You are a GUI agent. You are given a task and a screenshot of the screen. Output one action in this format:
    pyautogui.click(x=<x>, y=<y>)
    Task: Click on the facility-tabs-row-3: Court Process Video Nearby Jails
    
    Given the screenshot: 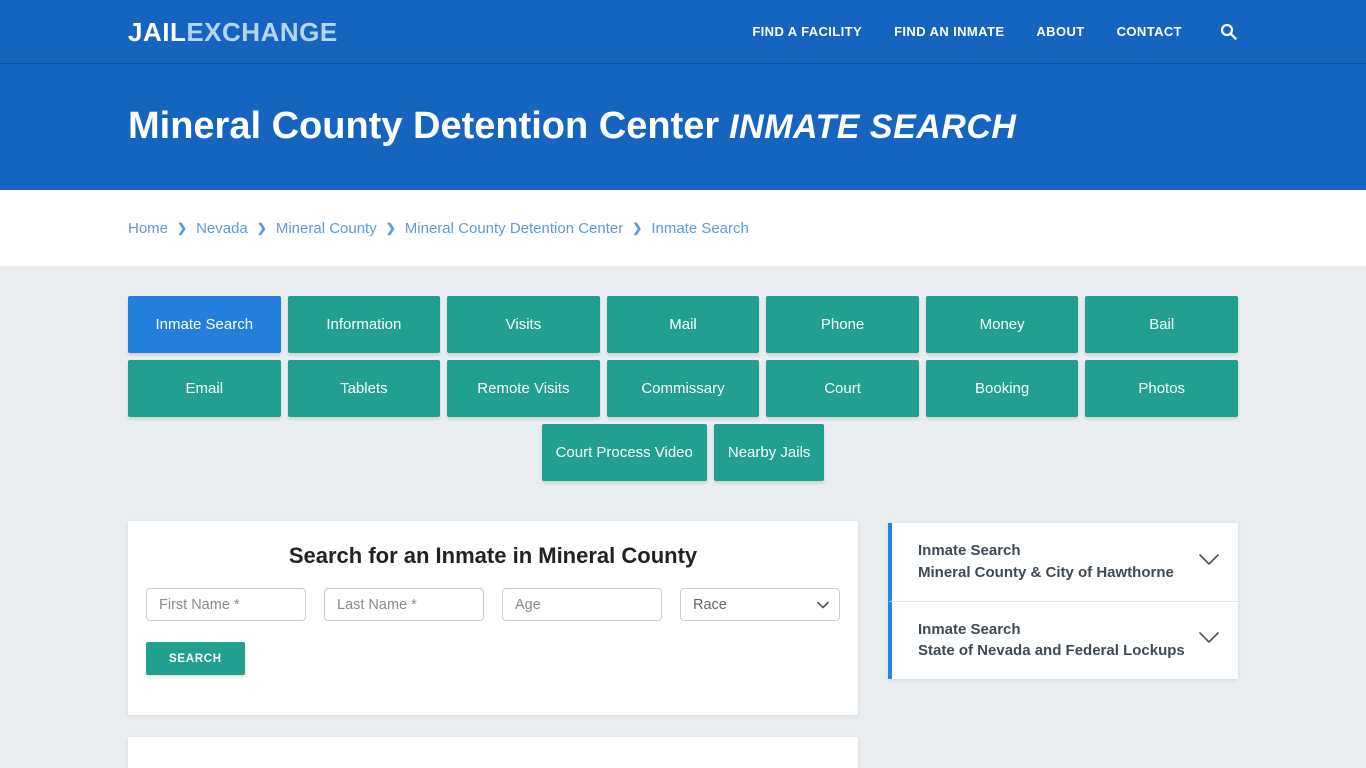 What is the action you would take?
    pyautogui.click(x=683, y=452)
    